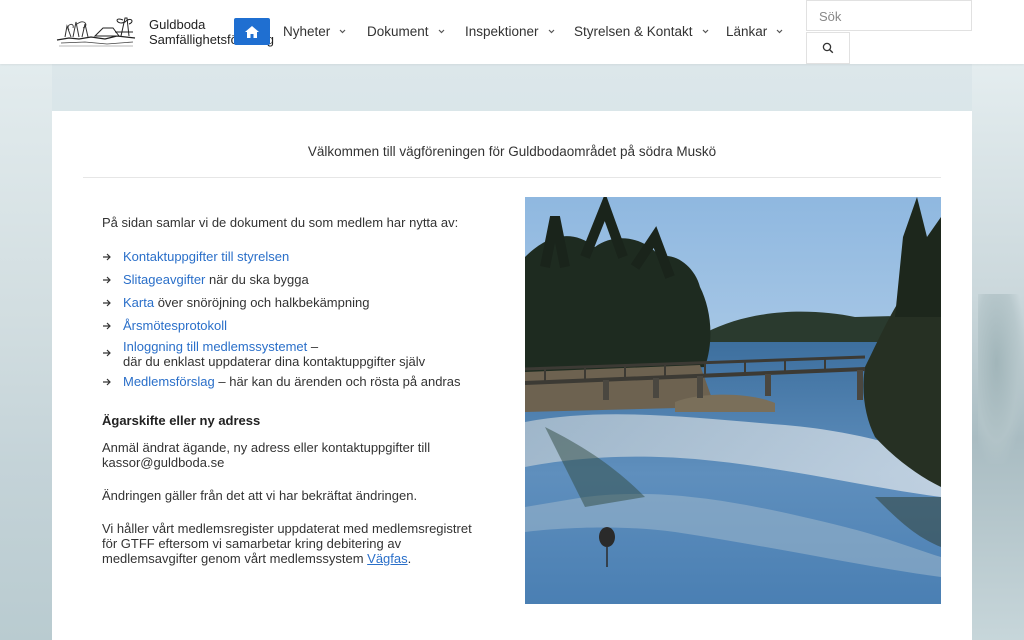 The height and width of the screenshot is (640, 1024). What do you see at coordinates (257, 279) in the screenshot?
I see `link-suffix: när du ska bygga` at bounding box center [257, 279].